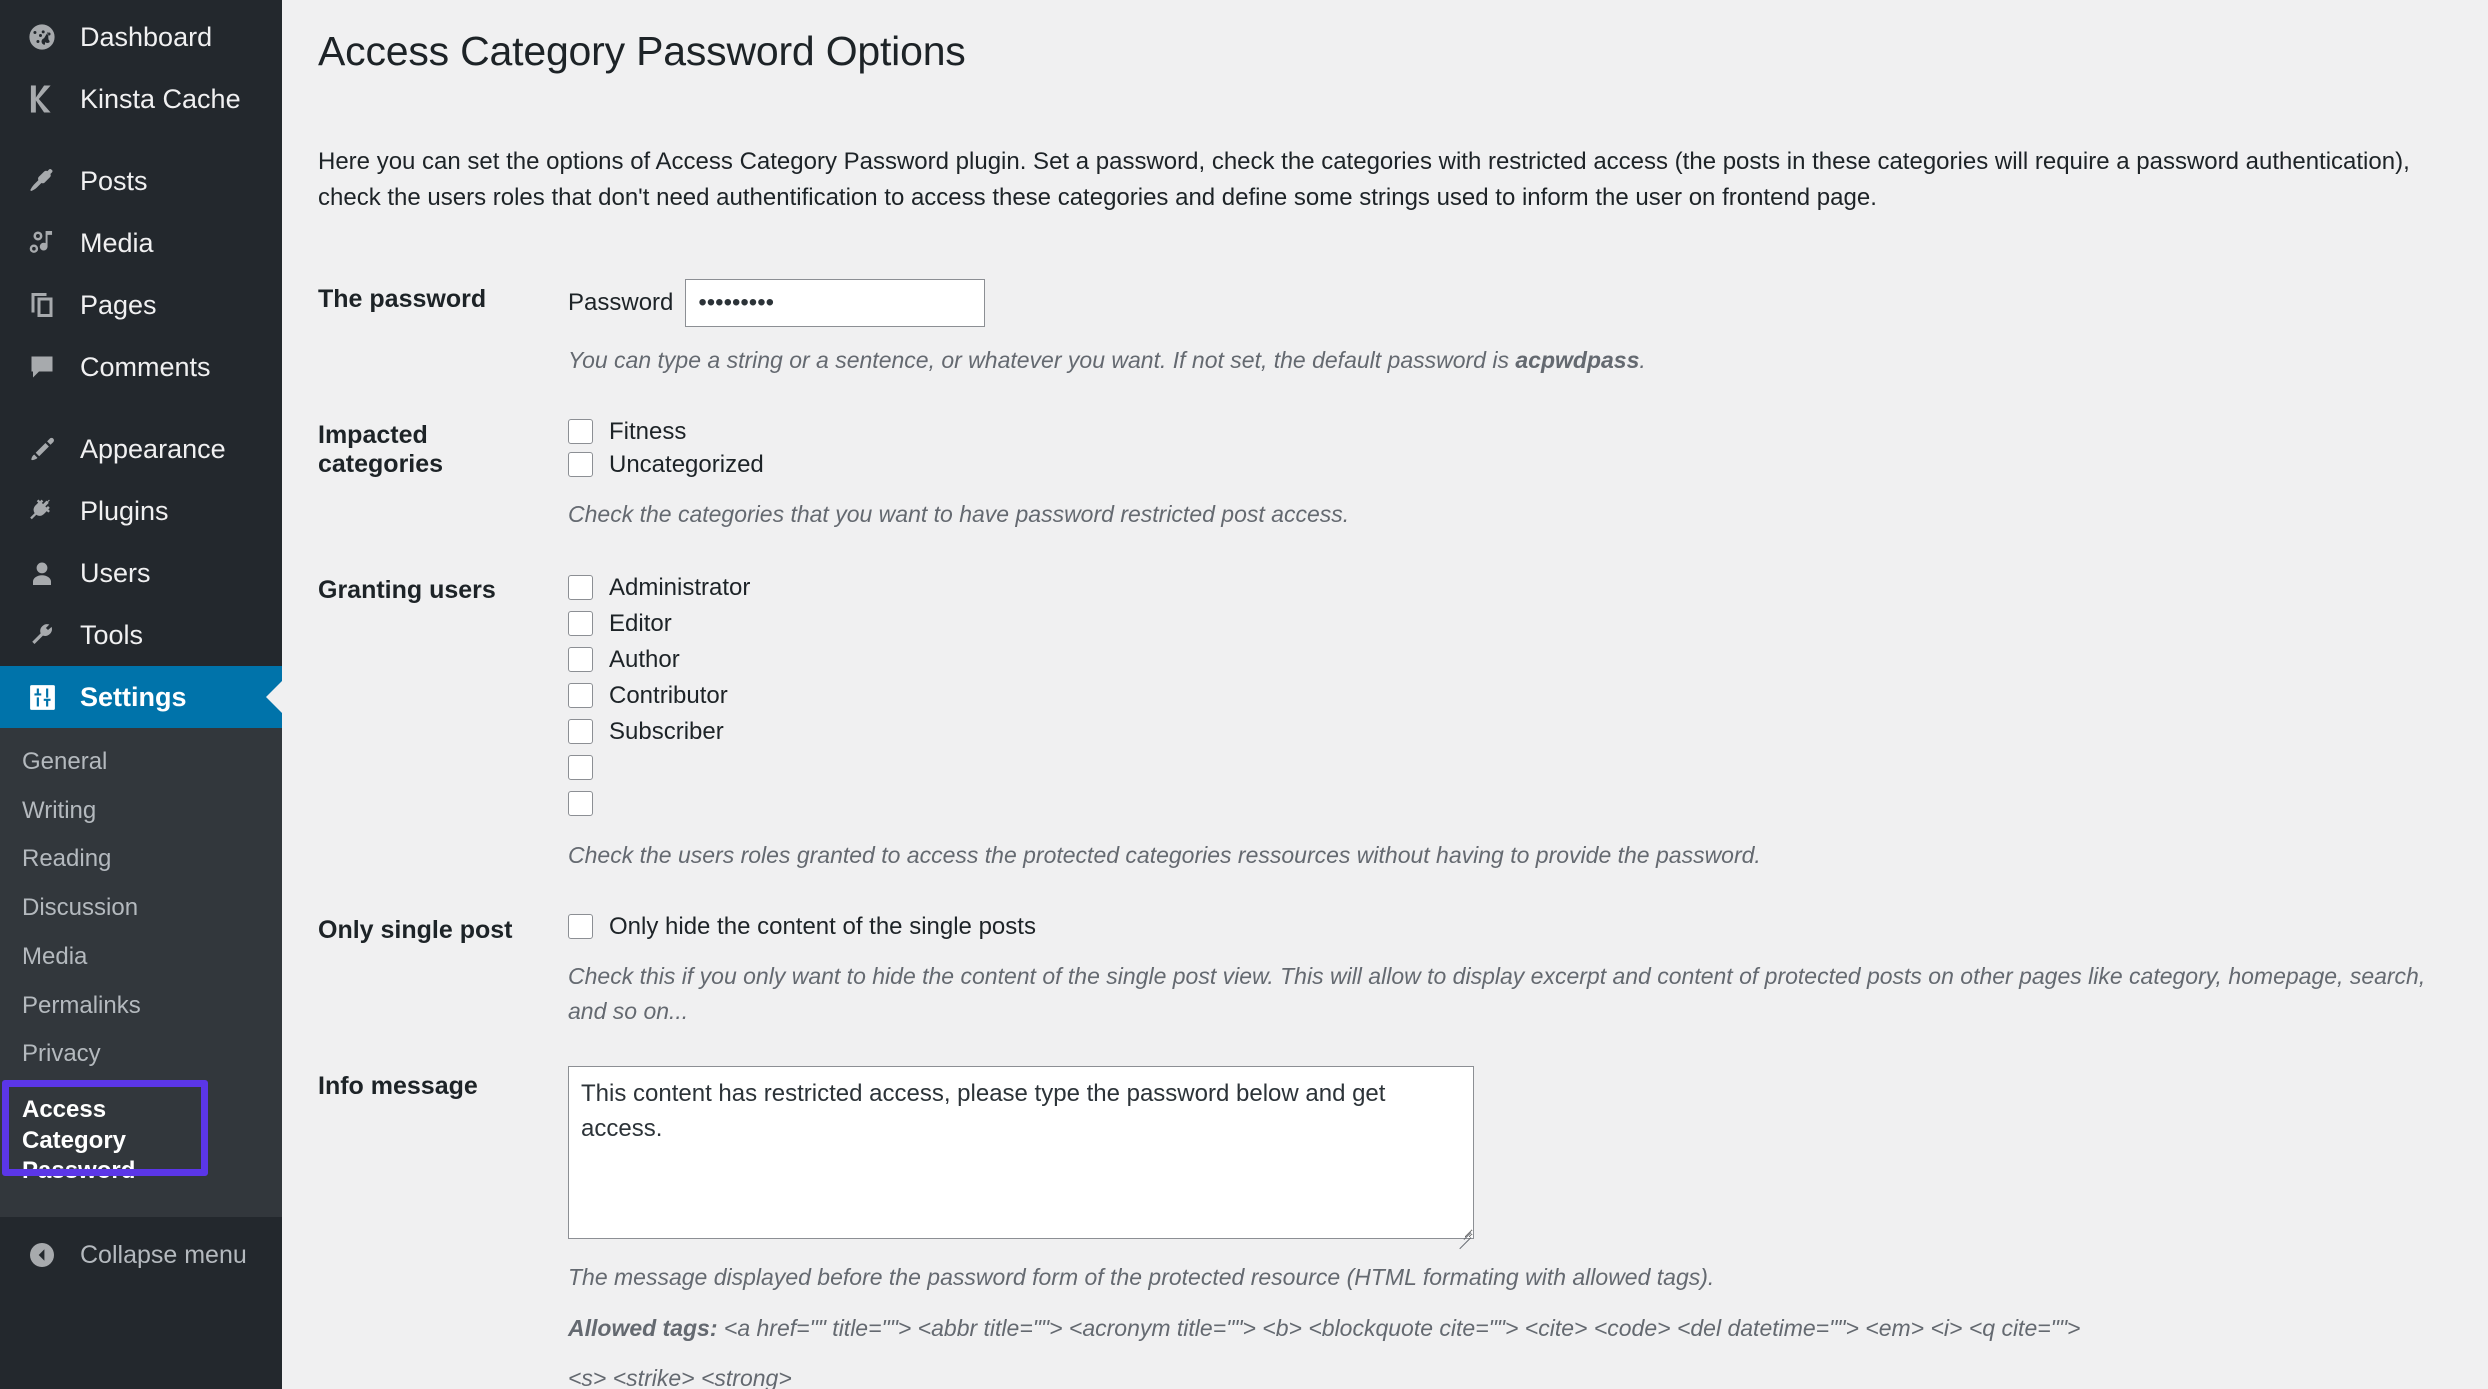 The image size is (2488, 1389). I want to click on password-field-group: Password, so click(1518, 302).